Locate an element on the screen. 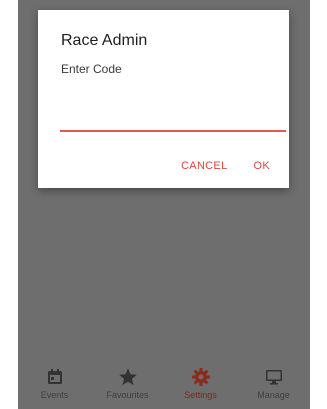  monitor-icon is located at coordinates (273, 377).